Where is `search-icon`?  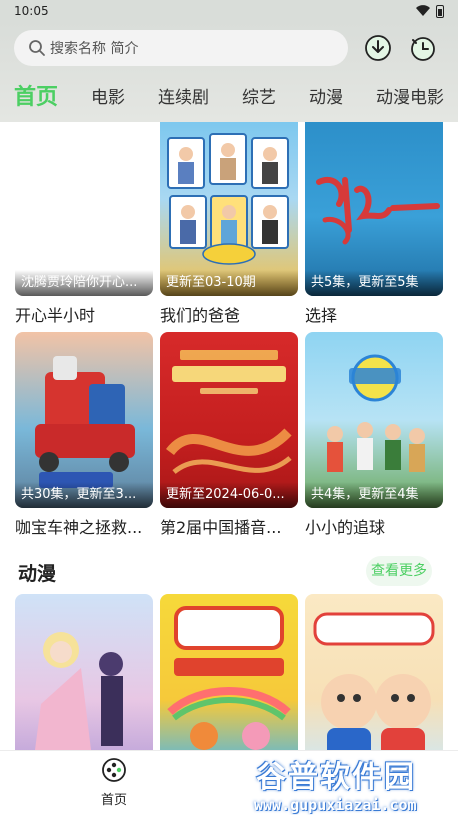 search-icon is located at coordinates (37, 48).